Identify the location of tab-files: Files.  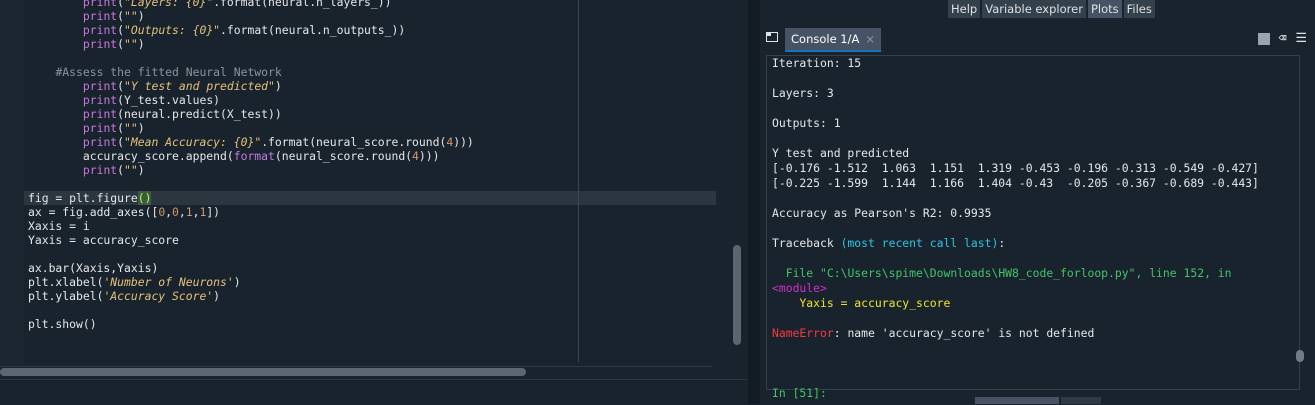
(1139, 9).